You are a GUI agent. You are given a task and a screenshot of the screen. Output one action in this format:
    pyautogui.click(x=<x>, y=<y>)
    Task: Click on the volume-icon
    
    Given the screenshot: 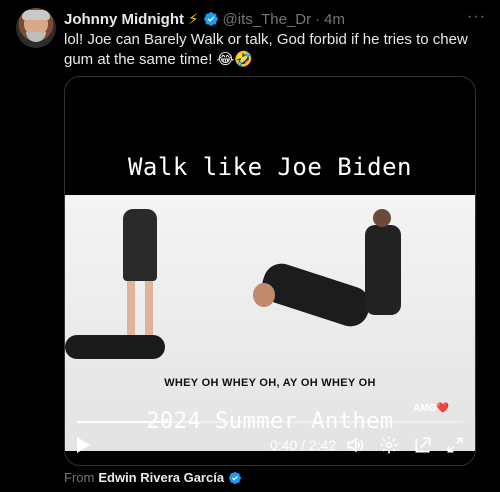 What is the action you would take?
    pyautogui.click(x=355, y=445)
    